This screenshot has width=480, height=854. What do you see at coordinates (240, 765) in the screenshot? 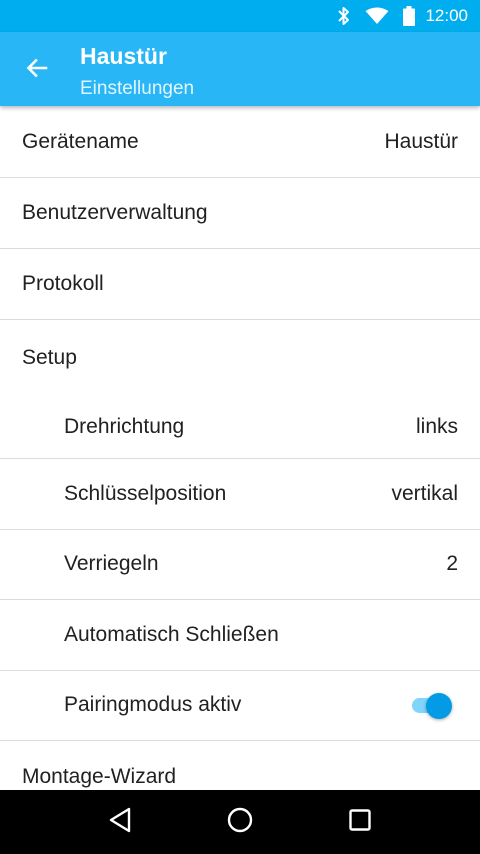
I see `setting-wizard: Montage-Wizard` at bounding box center [240, 765].